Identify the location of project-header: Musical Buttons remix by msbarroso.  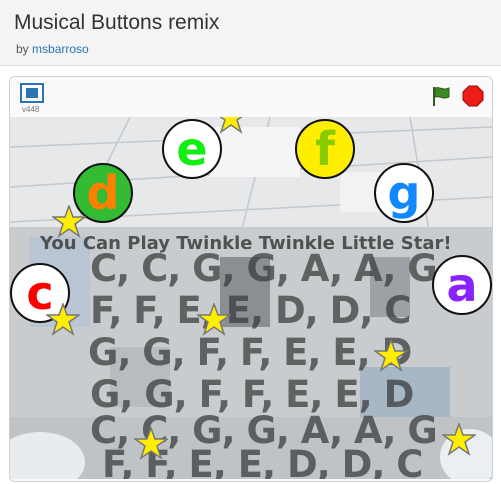
(250, 33).